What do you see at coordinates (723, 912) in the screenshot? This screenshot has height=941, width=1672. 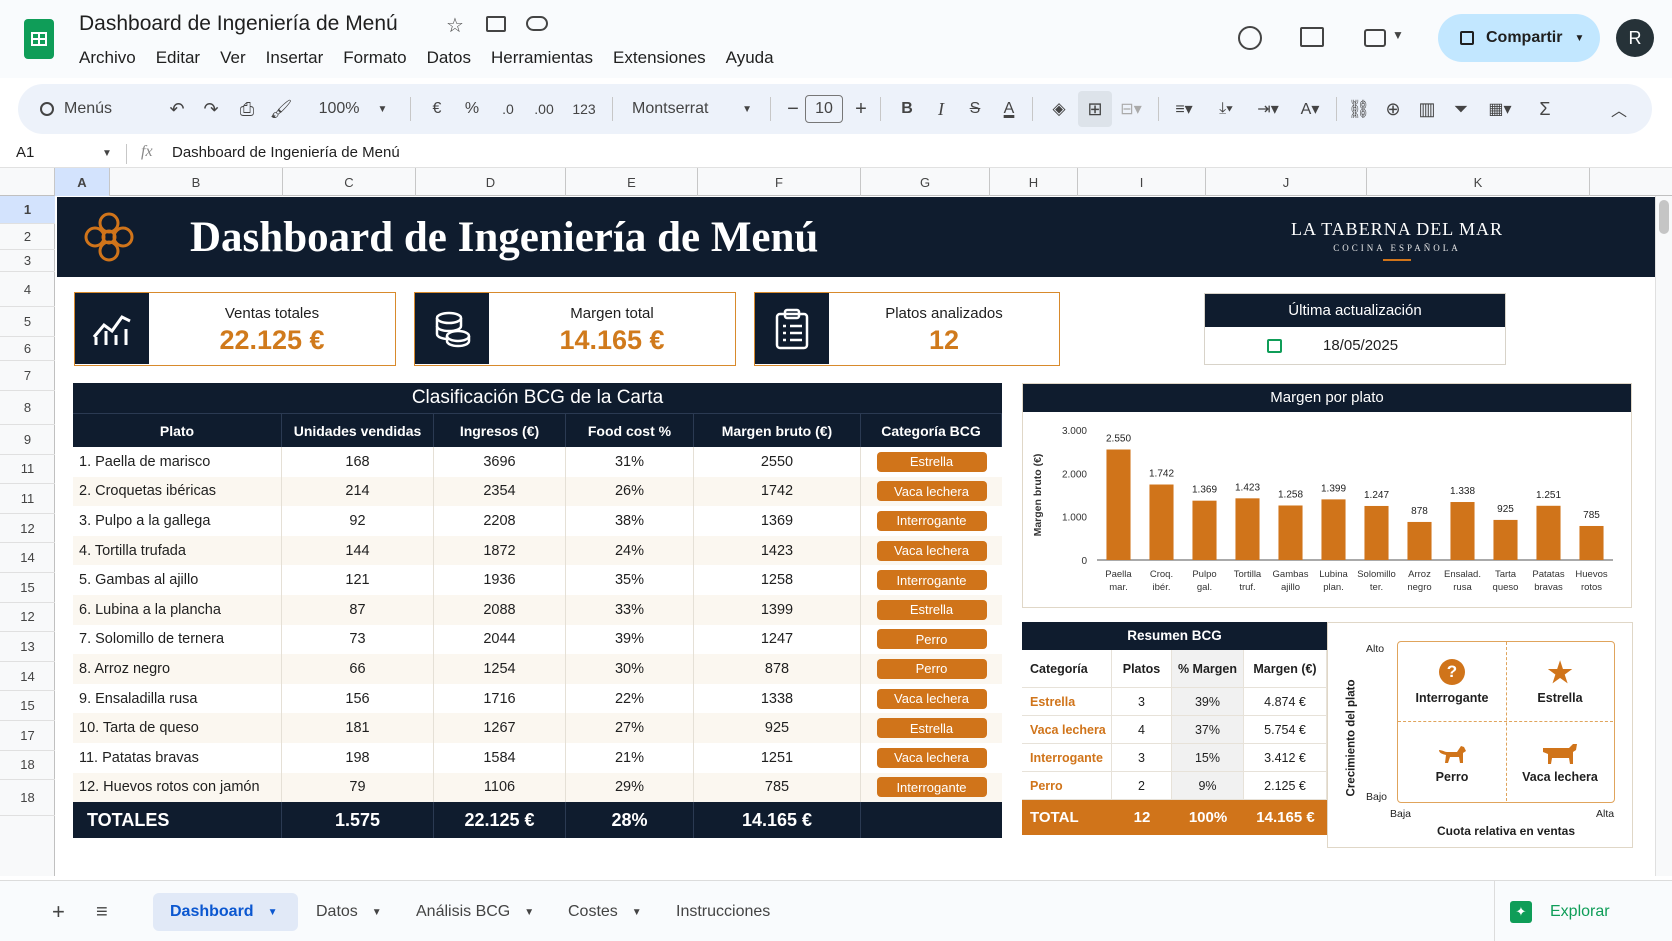 I see `tab-instrucciones: Instrucciones` at bounding box center [723, 912].